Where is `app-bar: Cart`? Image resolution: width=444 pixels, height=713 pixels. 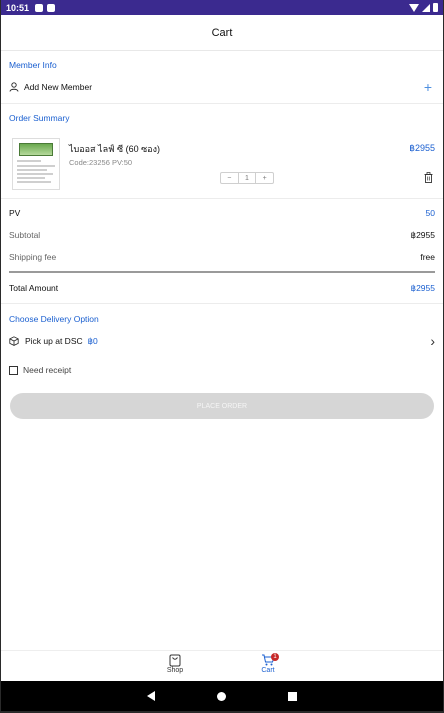 app-bar: Cart is located at coordinates (222, 33).